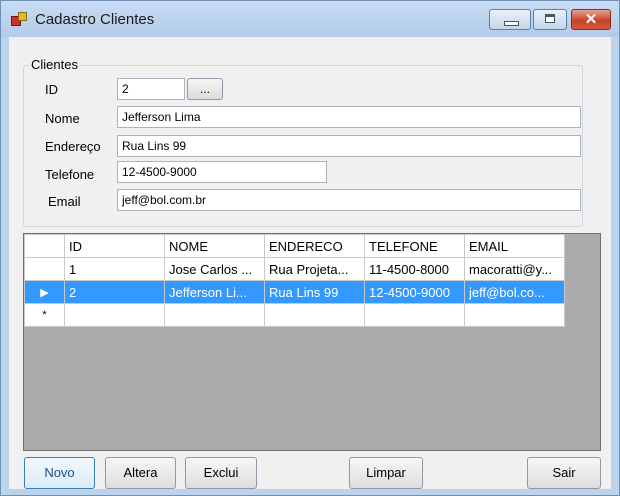  Describe the element at coordinates (114, 246) in the screenshot. I see `column-header-id: ID` at that location.